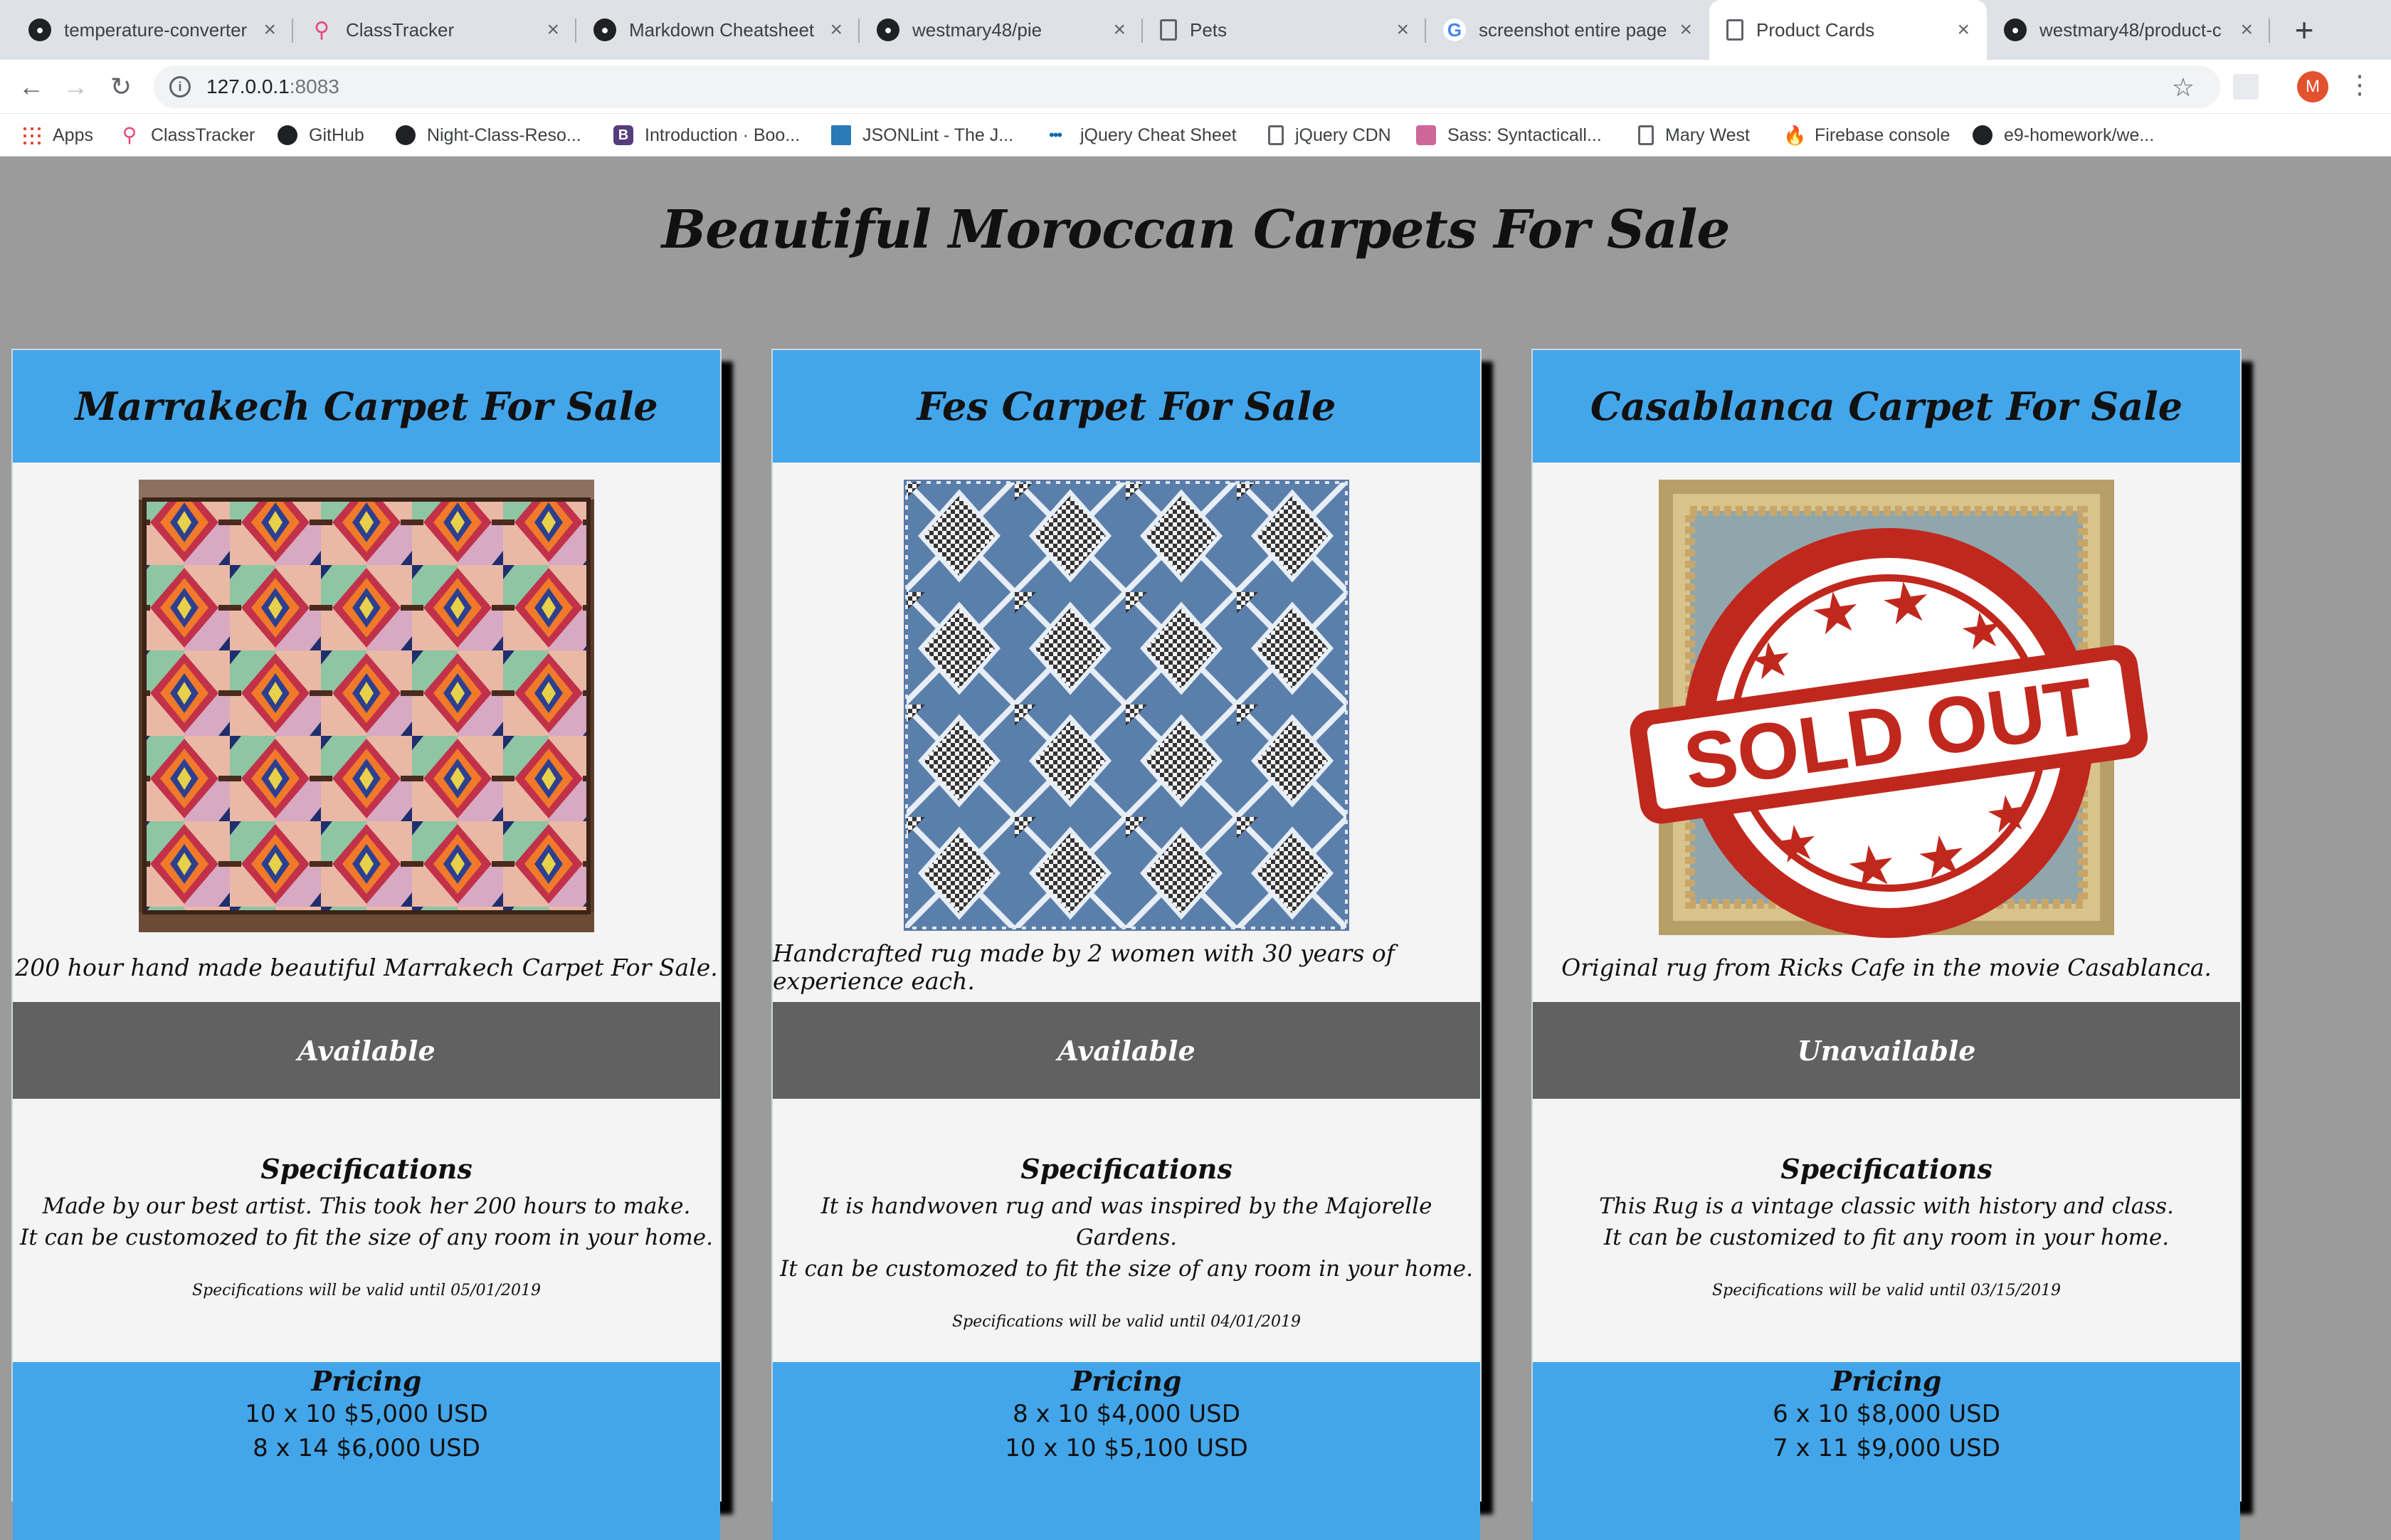 This screenshot has height=1540, width=2391. I want to click on sass-icon, so click(1426, 135).